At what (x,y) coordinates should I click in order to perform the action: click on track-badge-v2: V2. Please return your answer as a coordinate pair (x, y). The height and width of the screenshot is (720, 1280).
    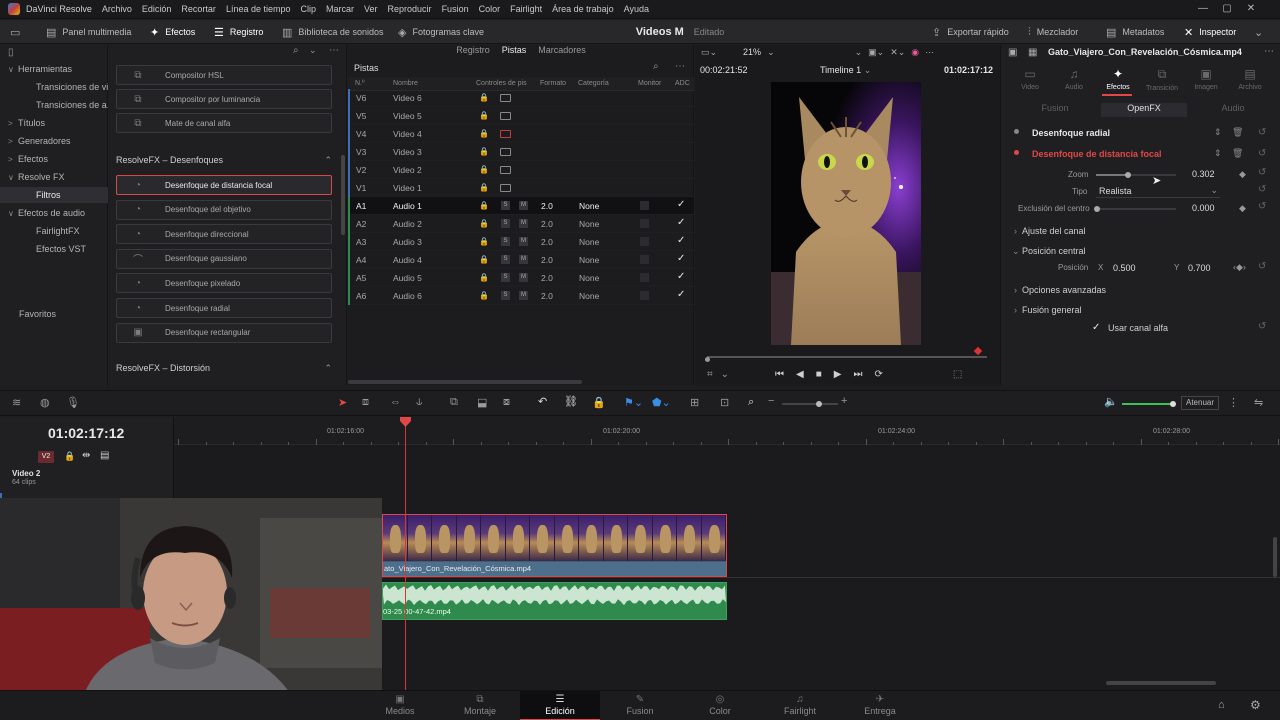
    Looking at the image, I should click on (46, 457).